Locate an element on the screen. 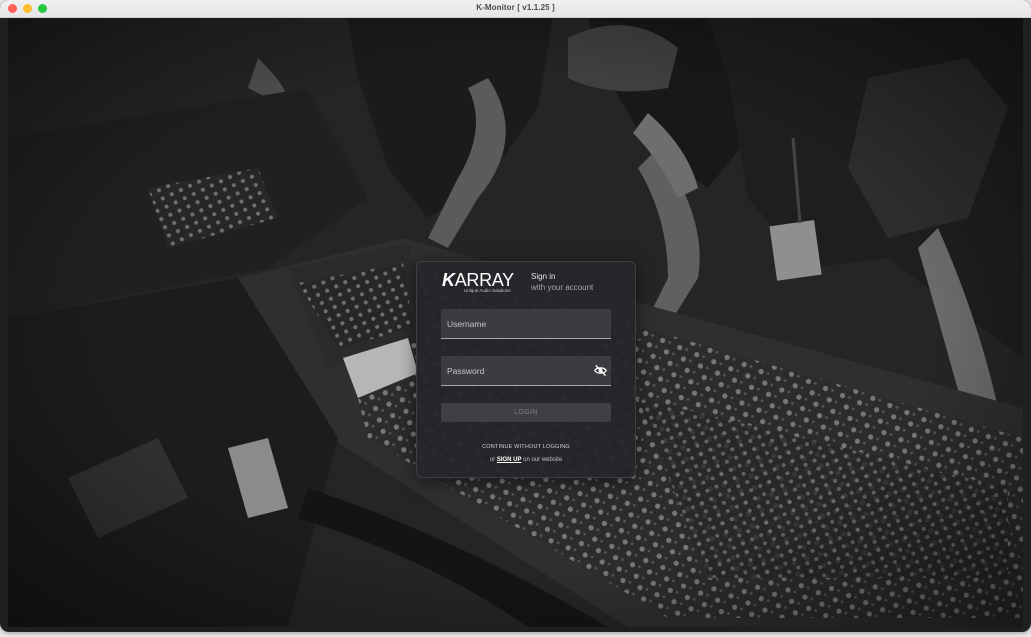 The image size is (1031, 637). signup-link: SIGN UP is located at coordinates (509, 460).